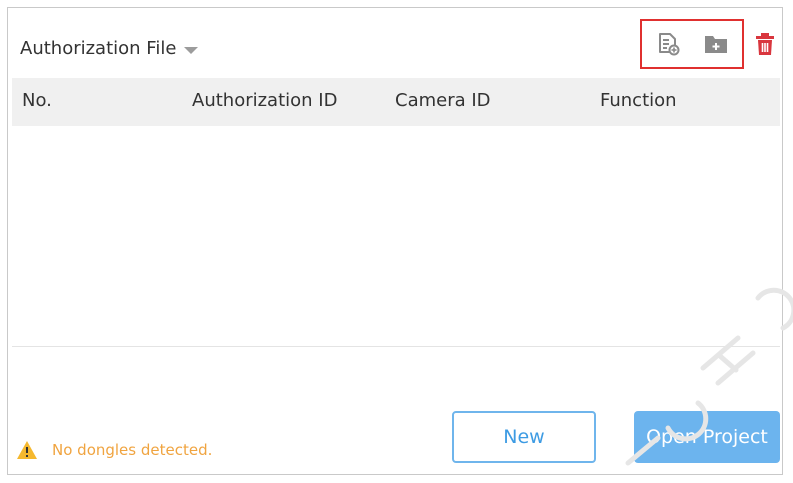  What do you see at coordinates (37, 100) in the screenshot?
I see `column-header-no: No.` at bounding box center [37, 100].